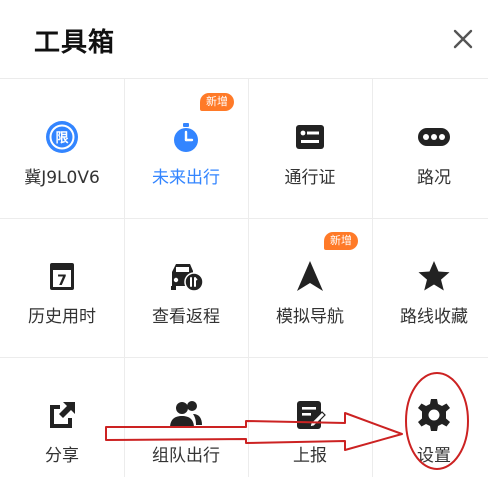 This screenshot has height=496, width=488. I want to click on tool-settings: 设置, so click(430, 426).